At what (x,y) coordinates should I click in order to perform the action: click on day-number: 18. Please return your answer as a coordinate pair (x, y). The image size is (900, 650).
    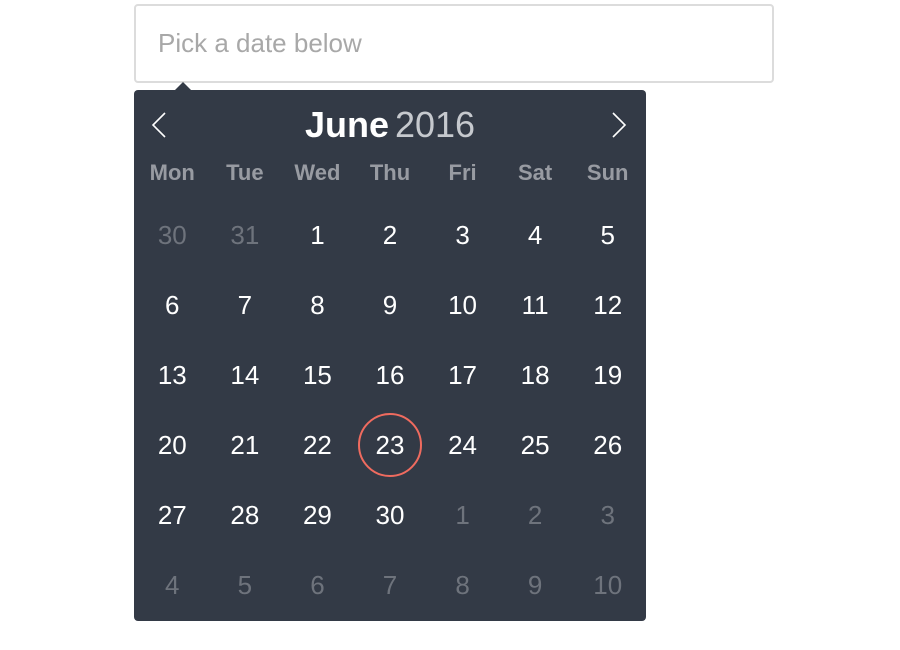
    Looking at the image, I should click on (535, 374).